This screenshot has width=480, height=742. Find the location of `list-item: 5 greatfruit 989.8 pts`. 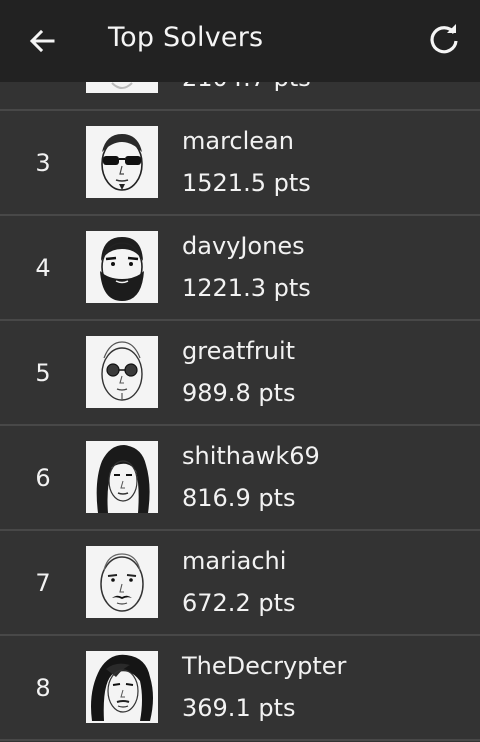

list-item: 5 greatfruit 989.8 pts is located at coordinates (240, 373).